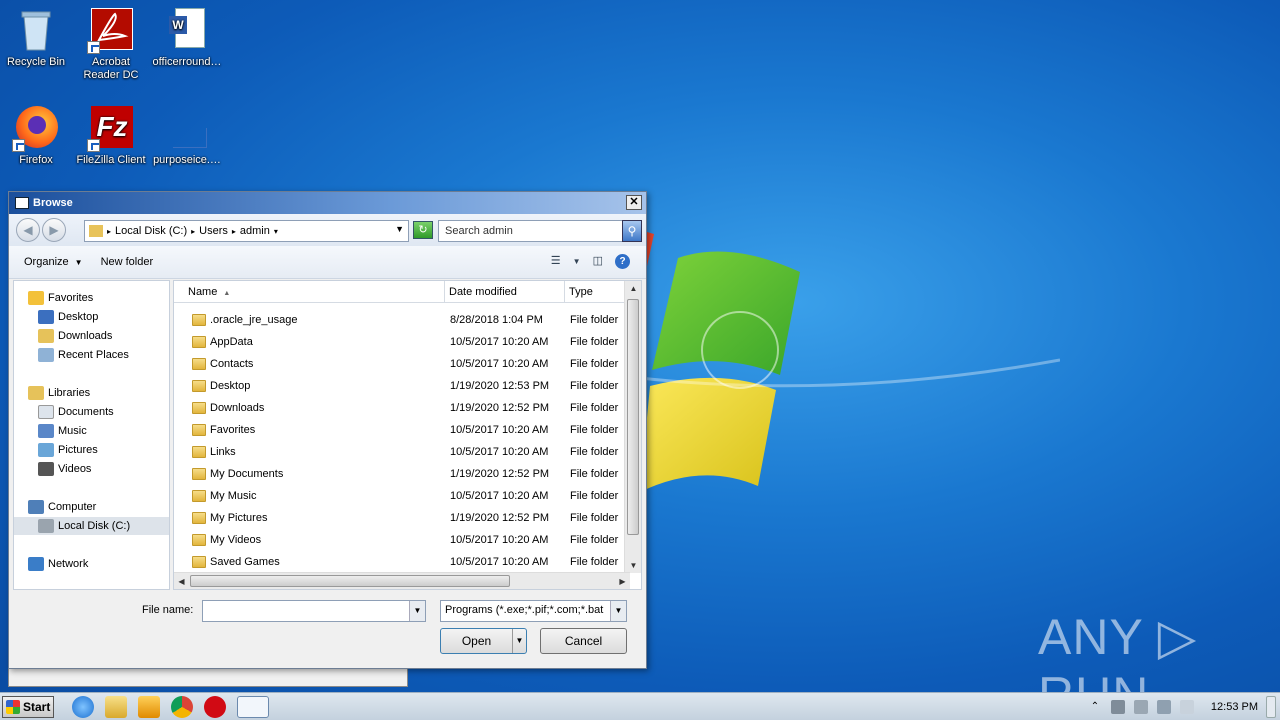 This screenshot has height=720, width=1280. What do you see at coordinates (633, 288) in the screenshot?
I see `scroll-up-icon: ▲` at bounding box center [633, 288].